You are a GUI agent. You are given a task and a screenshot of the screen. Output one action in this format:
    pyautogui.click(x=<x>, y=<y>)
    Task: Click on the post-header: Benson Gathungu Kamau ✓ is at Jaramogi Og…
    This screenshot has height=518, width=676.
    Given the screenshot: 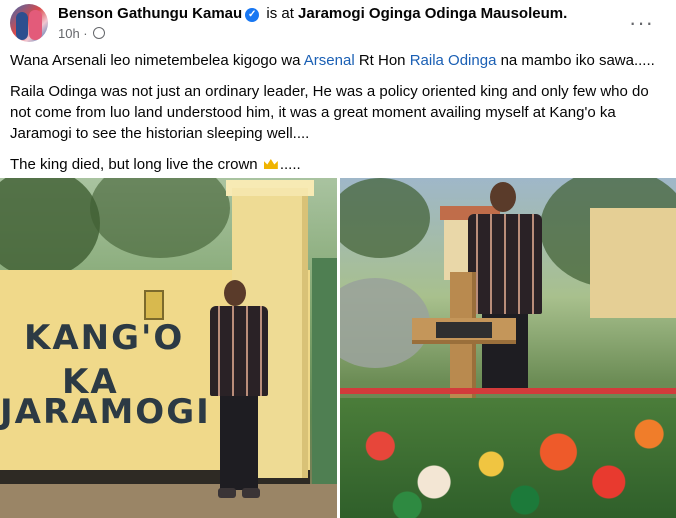 What is the action you would take?
    pyautogui.click(x=338, y=24)
    